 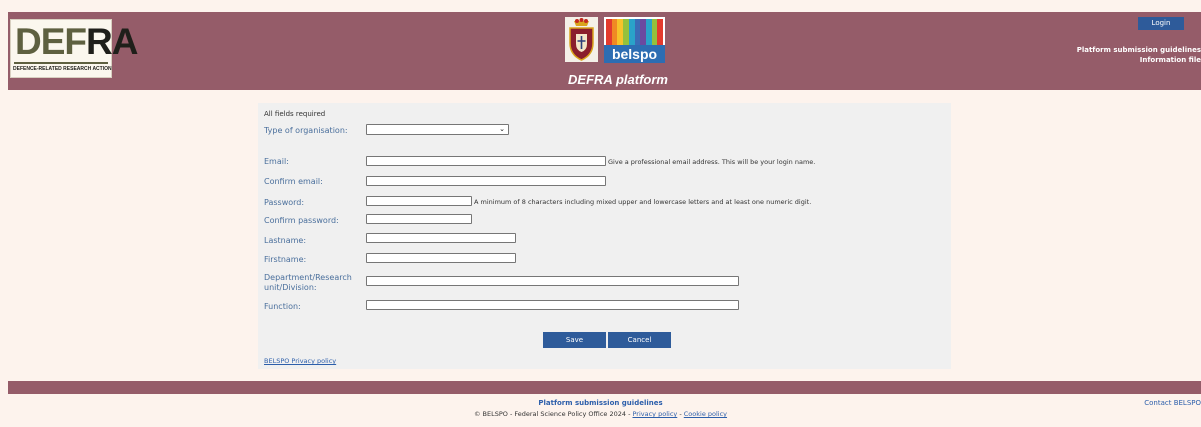 What do you see at coordinates (552, 305) in the screenshot?
I see `function-field` at bounding box center [552, 305].